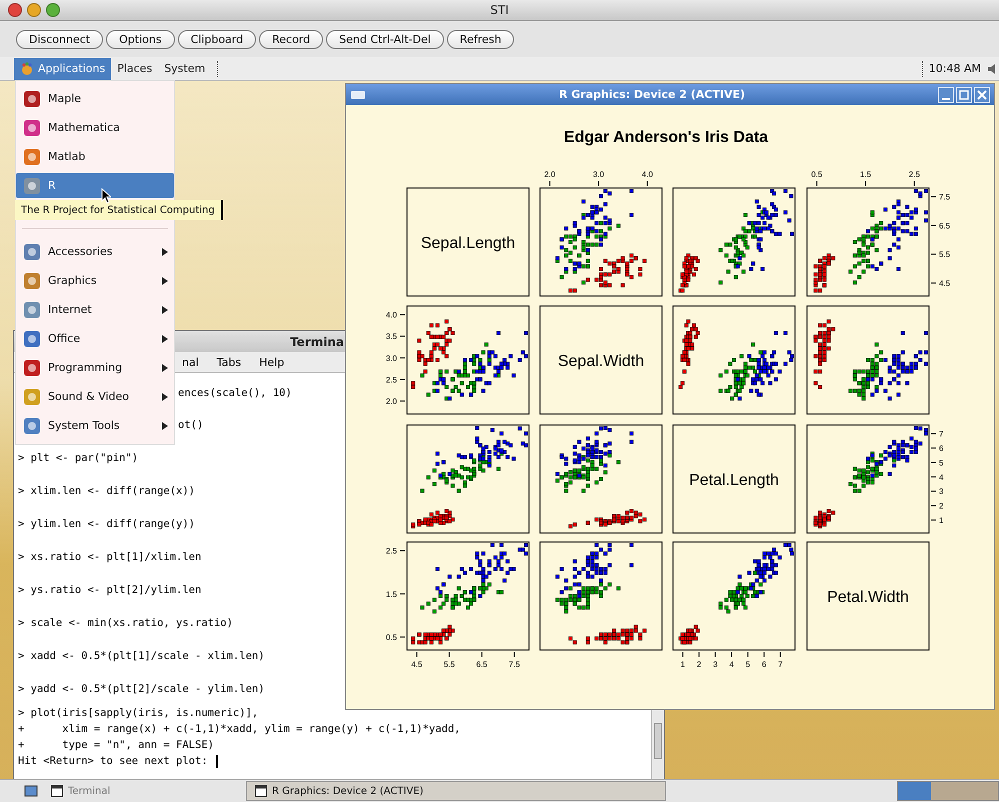 The height and width of the screenshot is (802, 999). Describe the element at coordinates (468, 243) in the screenshot. I see `variable-label: Sepal.Length` at that location.